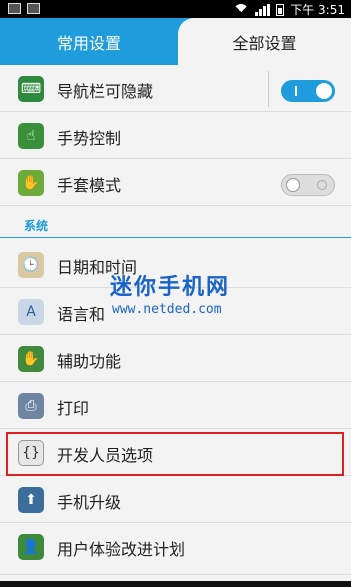  I want to click on divider, so click(268, 89).